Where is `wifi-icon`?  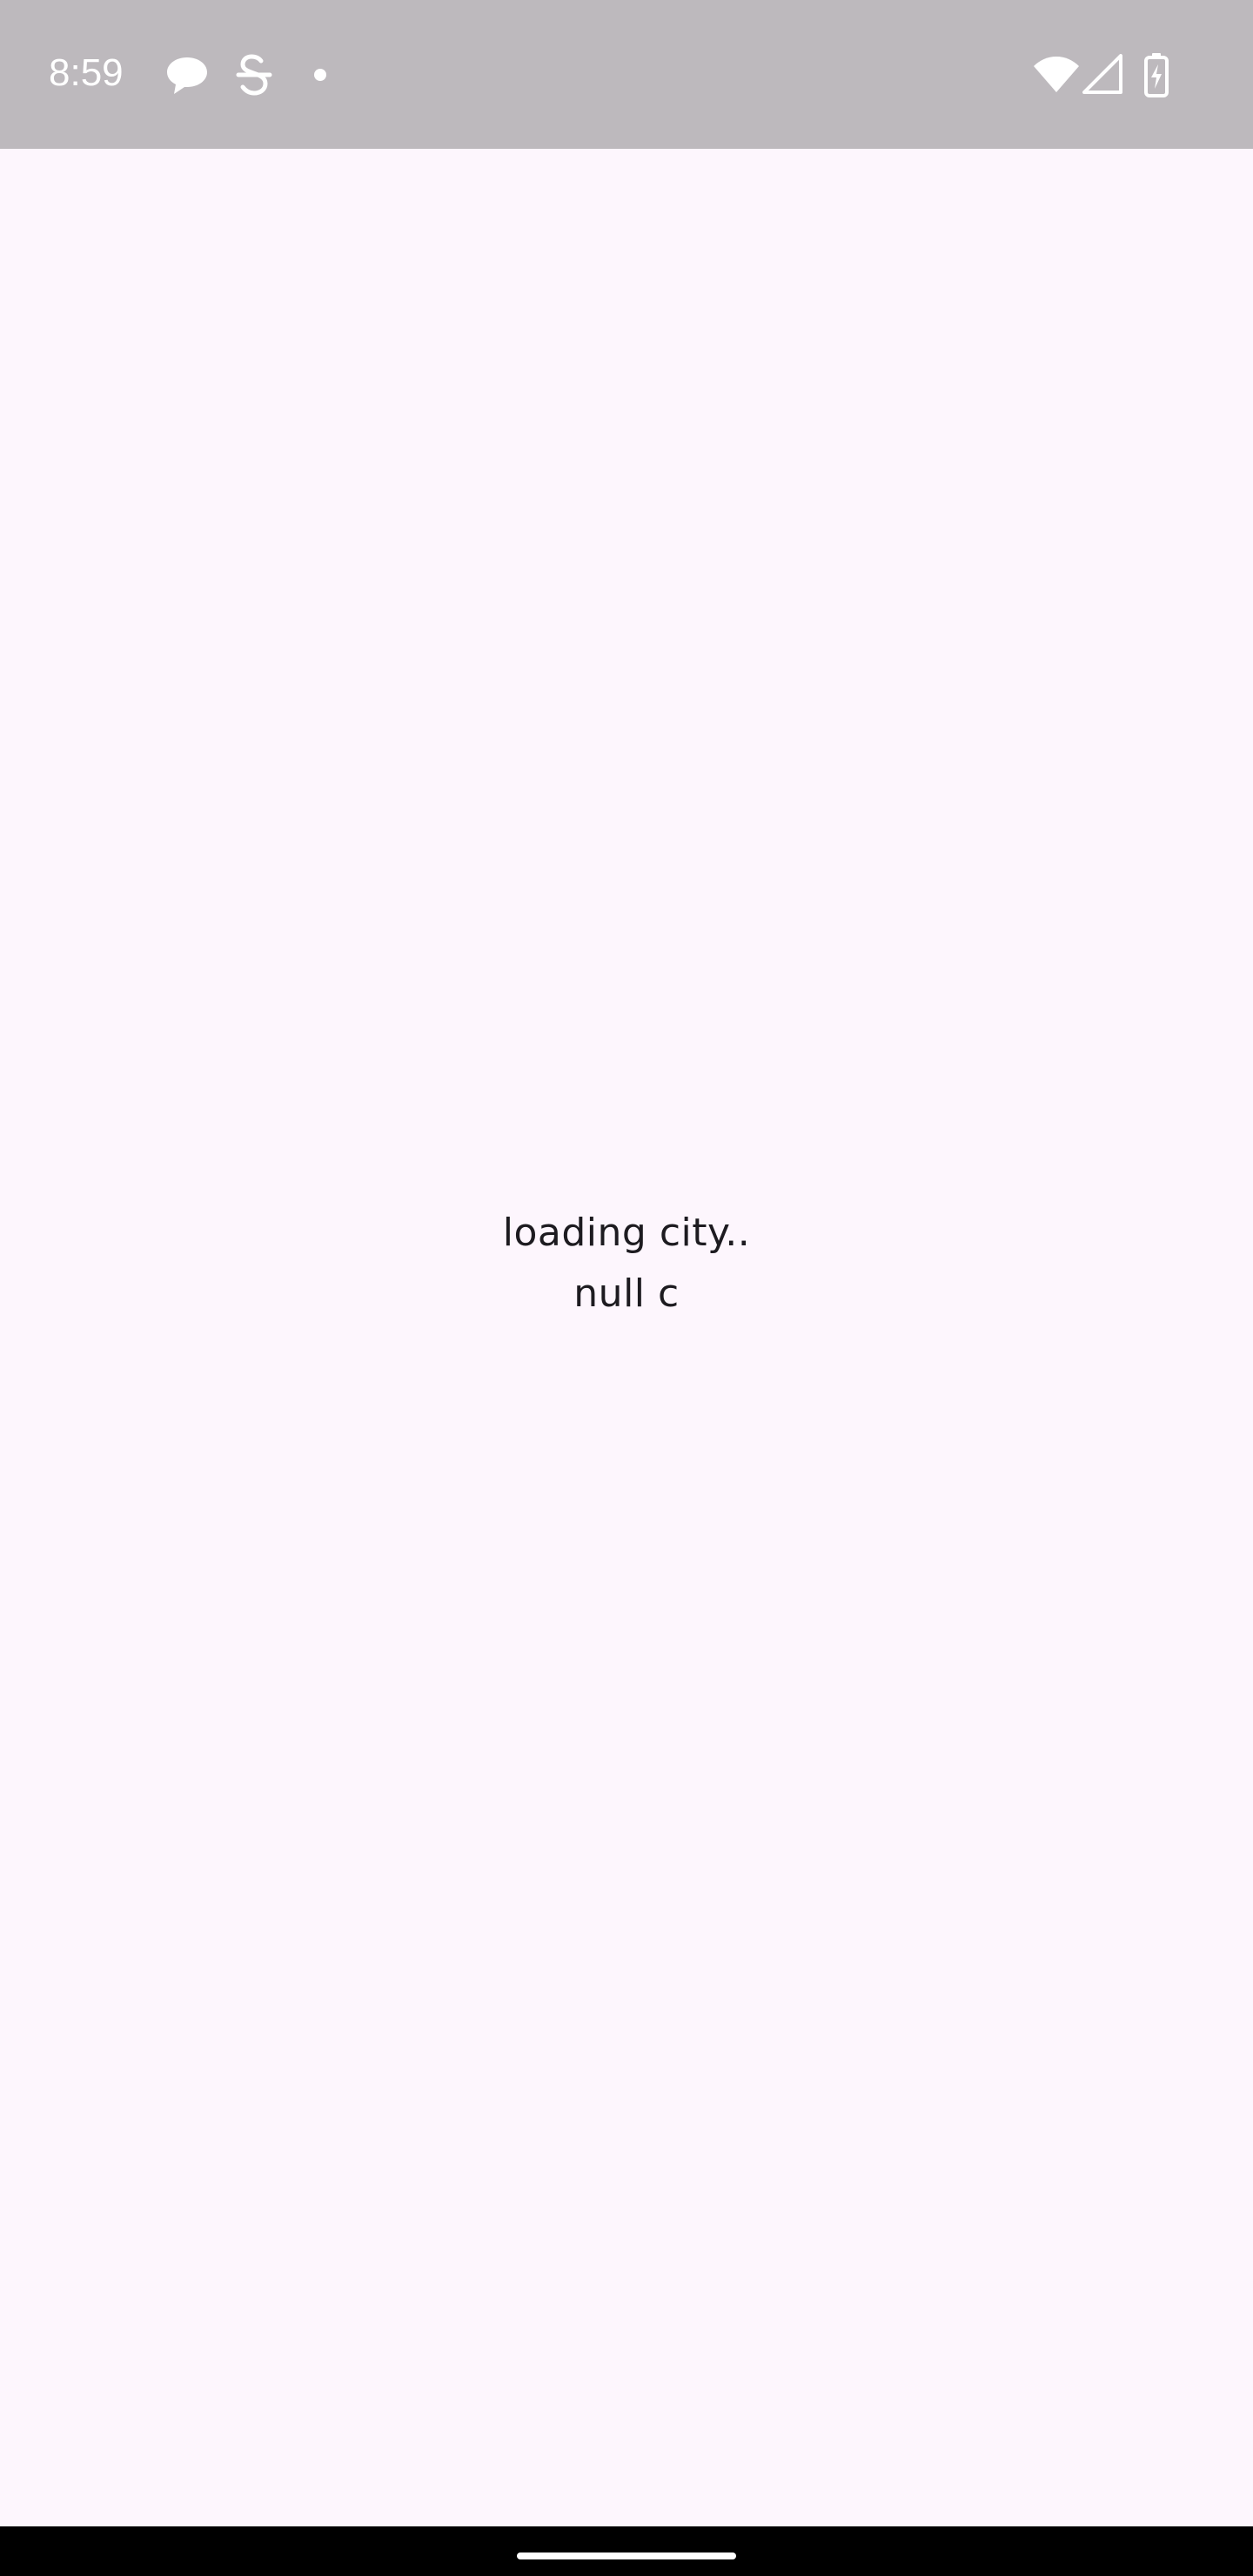
wifi-icon is located at coordinates (1056, 74).